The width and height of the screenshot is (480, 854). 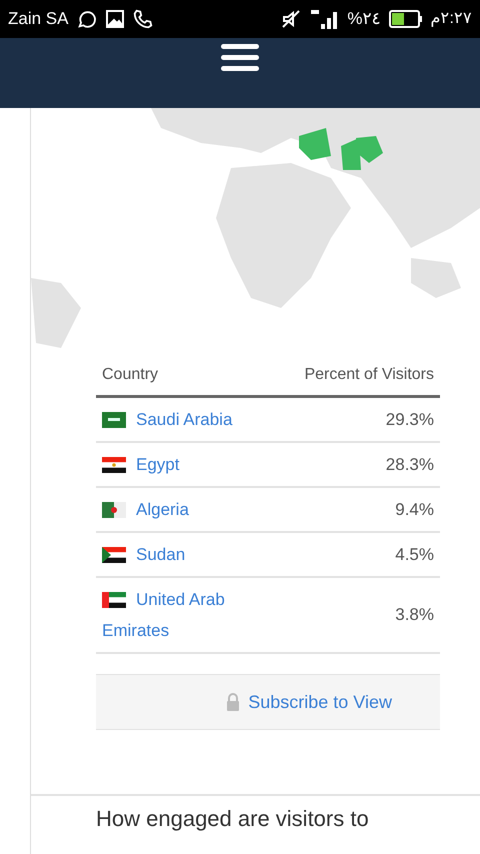 I want to click on column-header: Percent of Visitors, so click(x=369, y=375).